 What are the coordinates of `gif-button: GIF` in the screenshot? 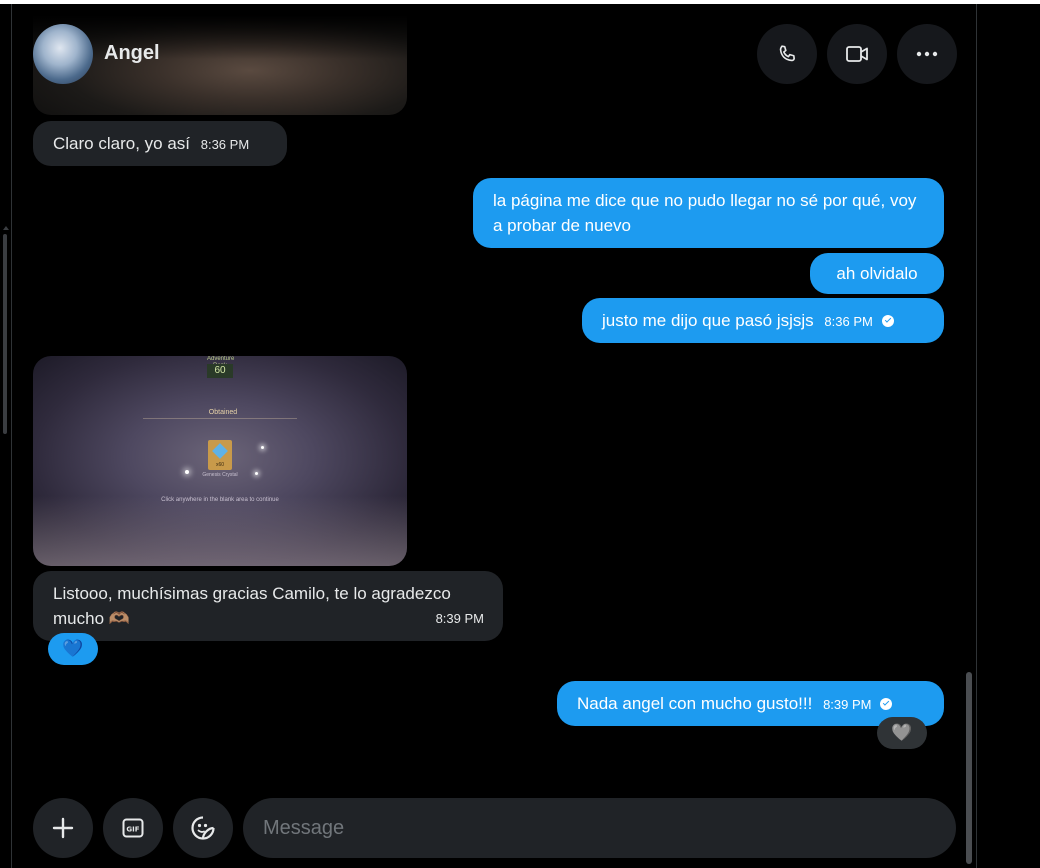 It's located at (133, 828).